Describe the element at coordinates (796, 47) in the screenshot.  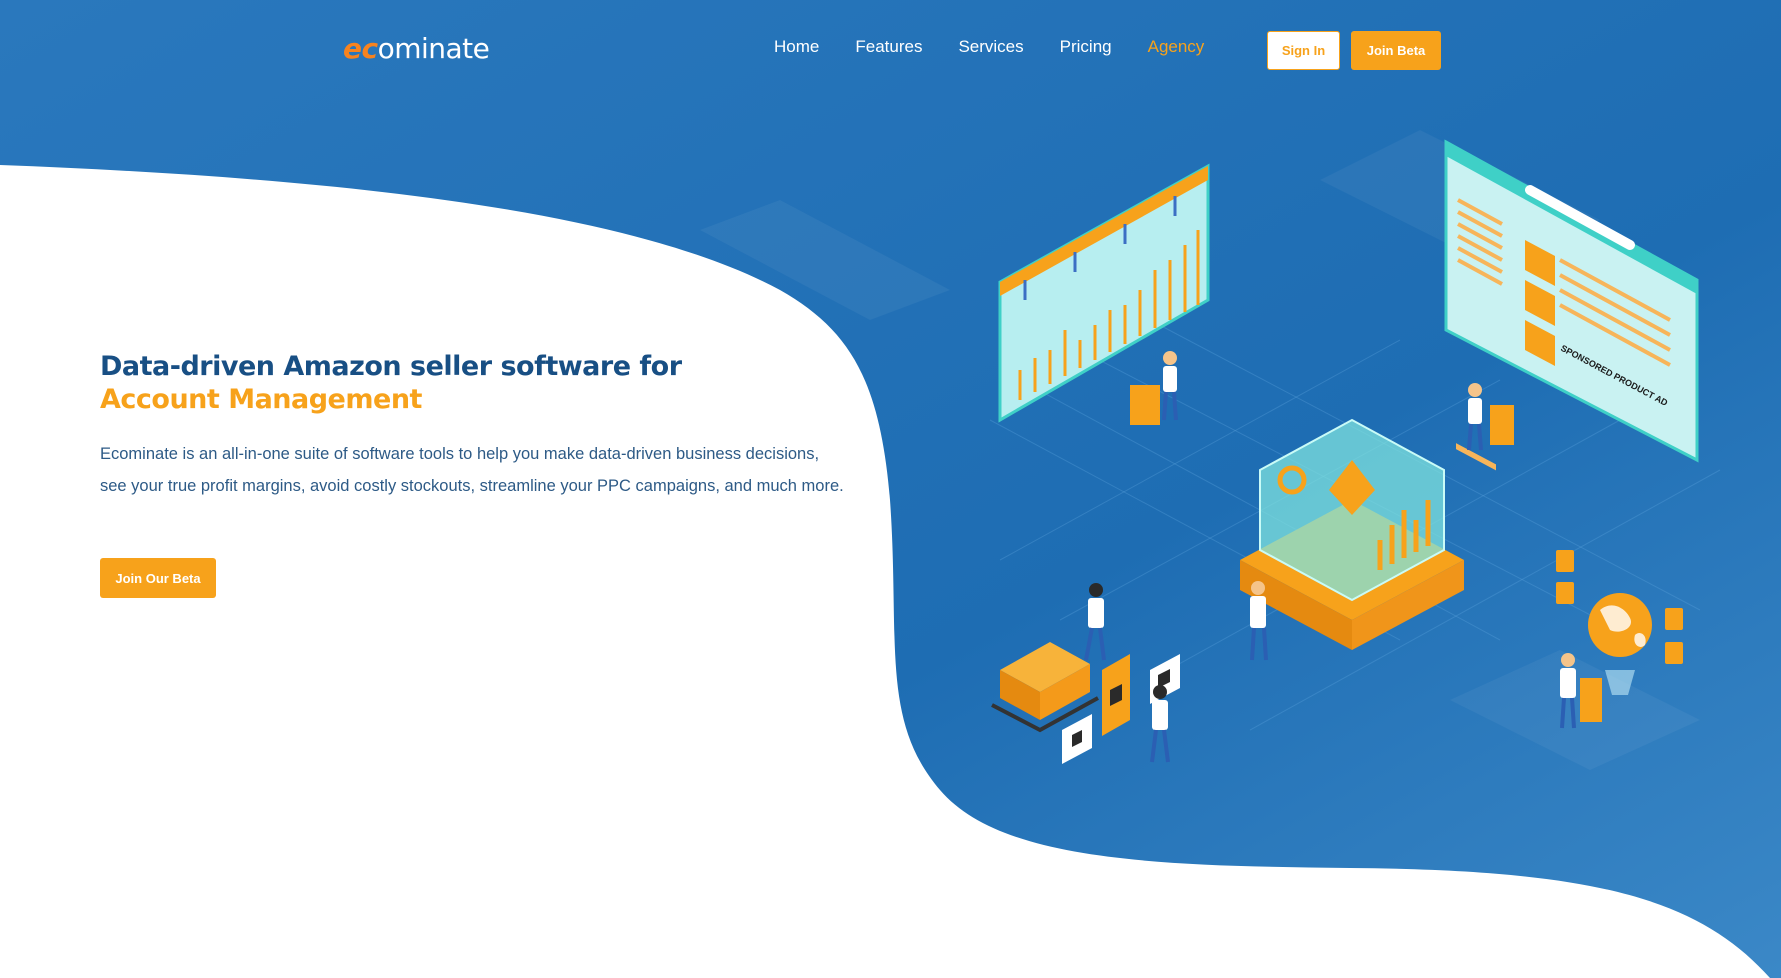
I see `nav-home-link: Home` at that location.